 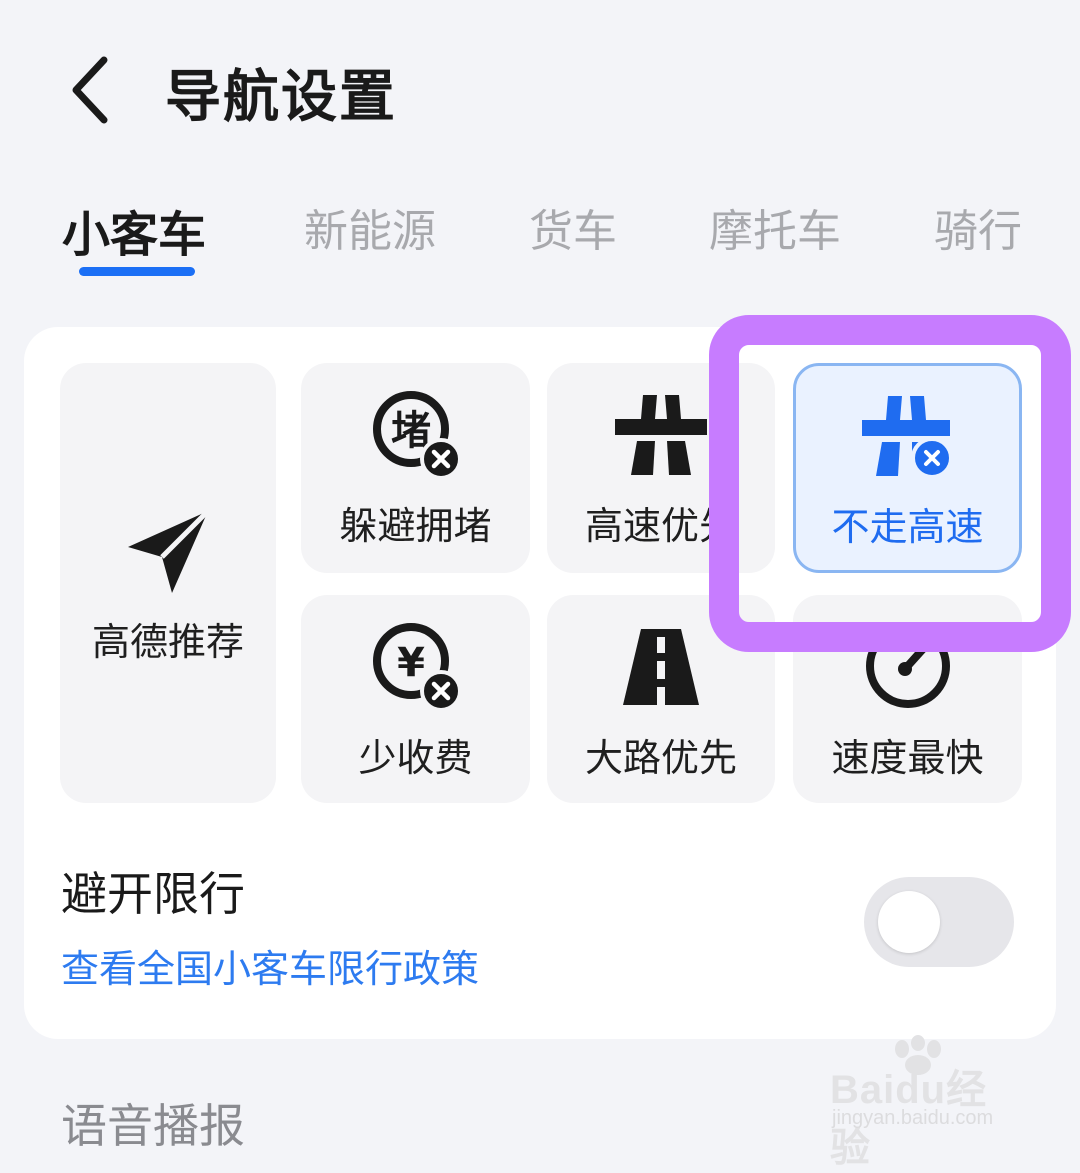 I want to click on back-button, so click(x=95, y=90).